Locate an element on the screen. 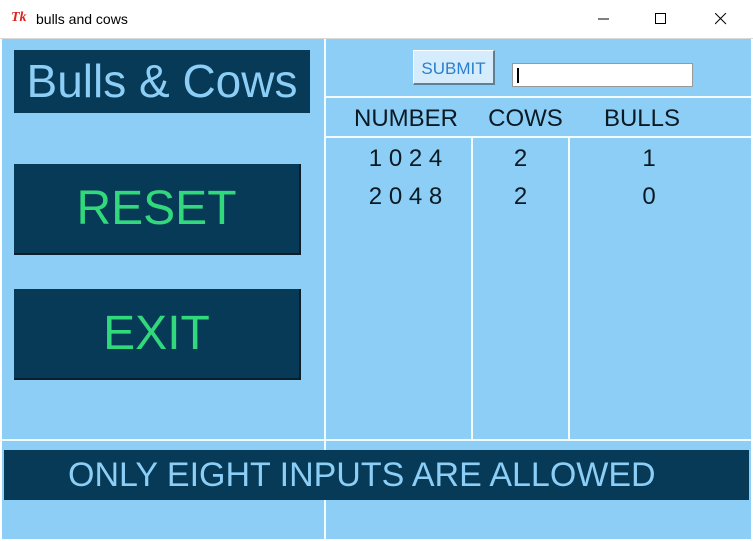  row-1-number: 1 0 2 4 is located at coordinates (405, 158).